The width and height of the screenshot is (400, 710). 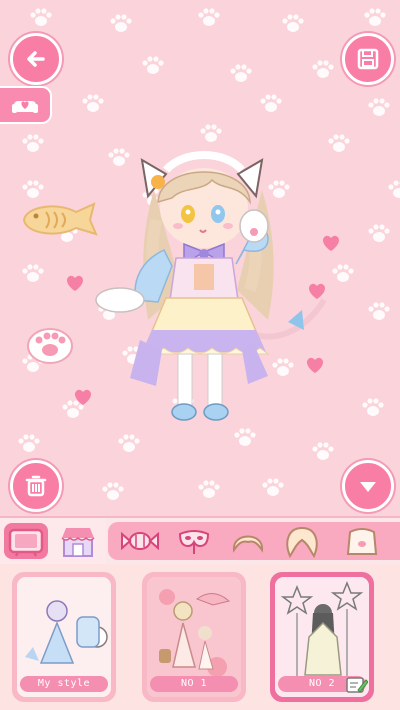 I want to click on delete-outfit-button, so click(x=36, y=486).